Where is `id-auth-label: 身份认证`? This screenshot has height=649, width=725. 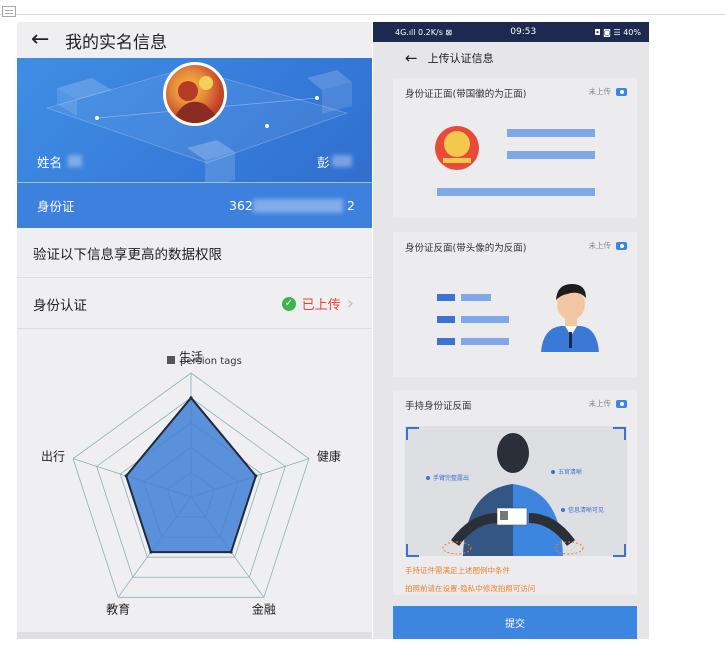
id-auth-label: 身份认证 is located at coordinates (60, 305).